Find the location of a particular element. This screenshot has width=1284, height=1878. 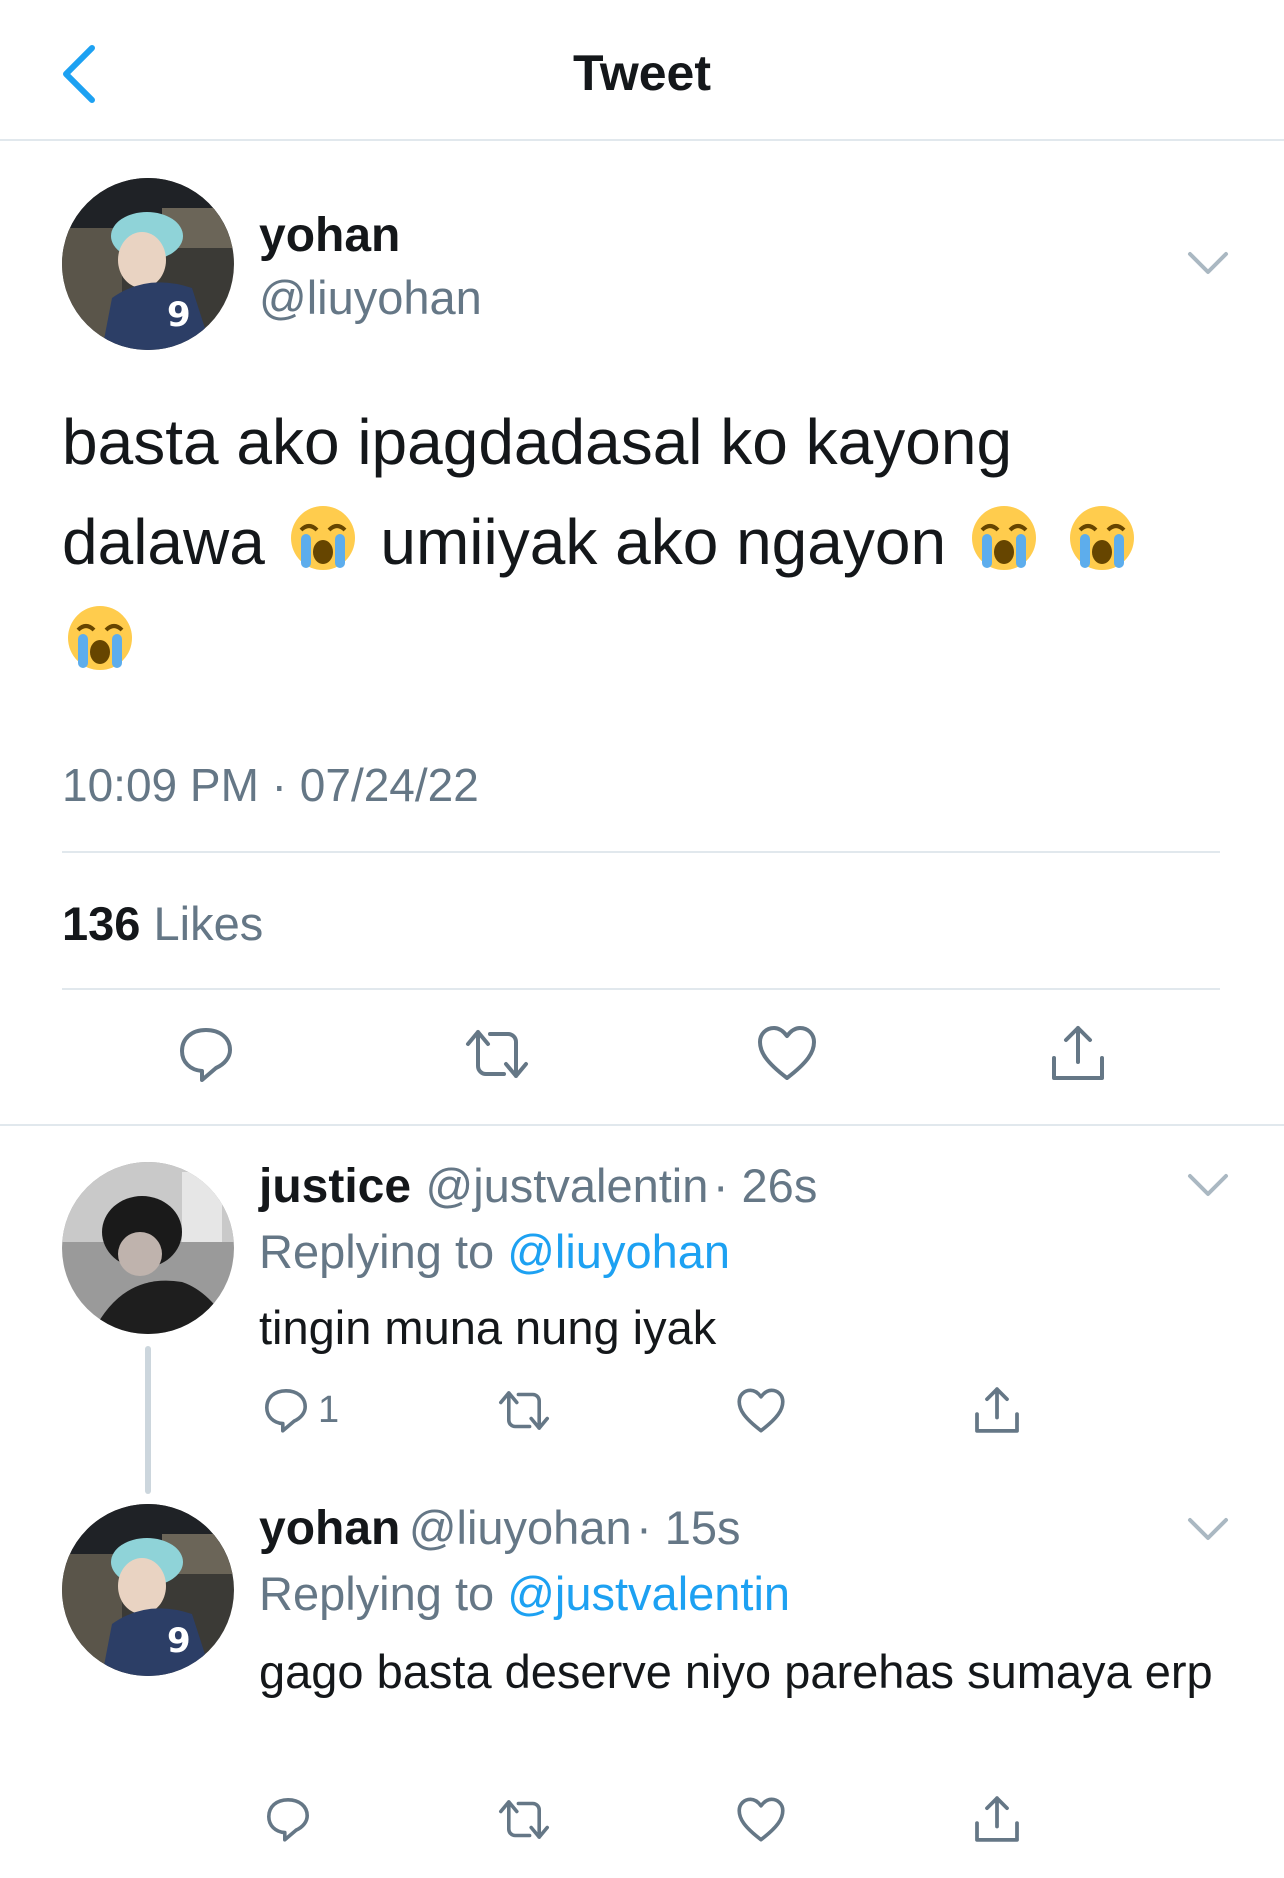

reply-text: tingin muna nung iyak is located at coordinates (488, 1327).